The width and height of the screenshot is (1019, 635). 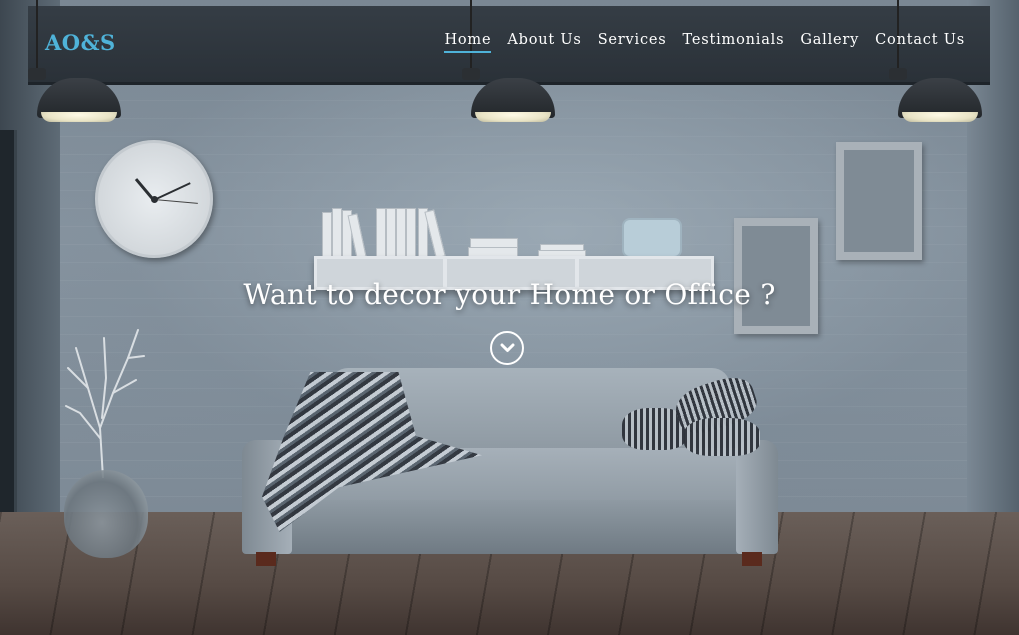 I want to click on window-frame, so click(x=8, y=327).